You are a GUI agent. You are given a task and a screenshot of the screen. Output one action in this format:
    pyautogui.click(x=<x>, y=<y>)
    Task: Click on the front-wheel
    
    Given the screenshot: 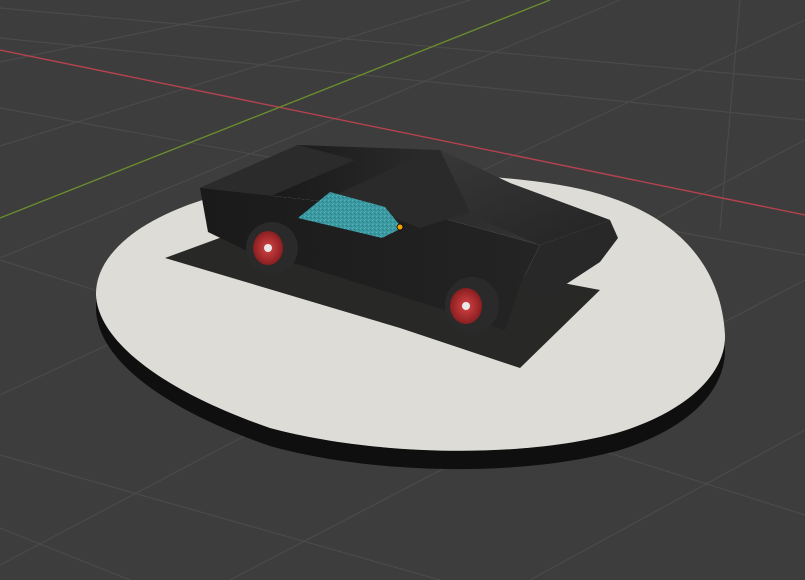 What is the action you would take?
    pyautogui.click(x=472, y=305)
    